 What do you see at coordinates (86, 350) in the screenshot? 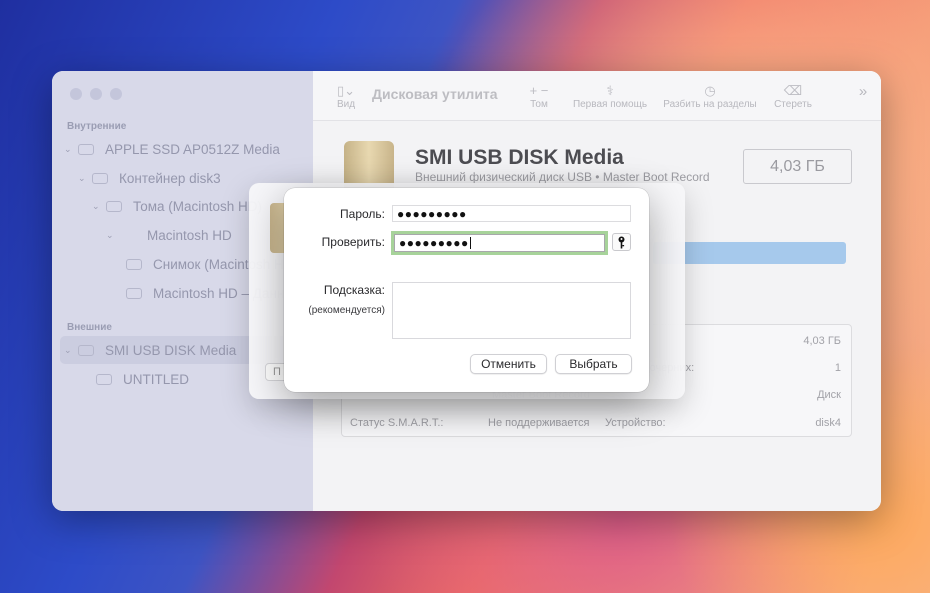
I see `usb-disk-icon` at bounding box center [86, 350].